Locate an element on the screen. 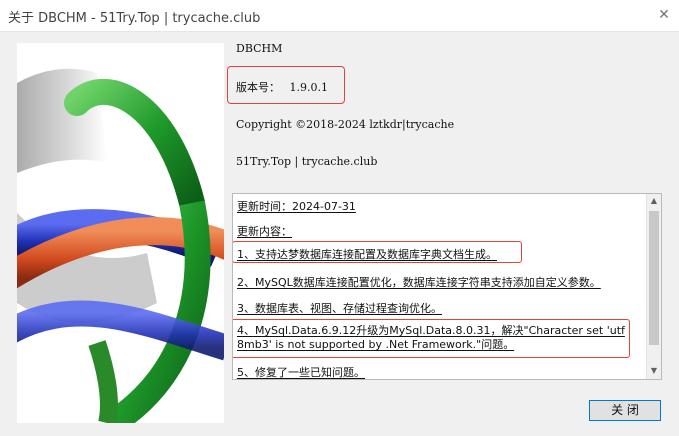  copyright-text: Copyright ©2018-2024 lztkdr|trycache is located at coordinates (345, 124).